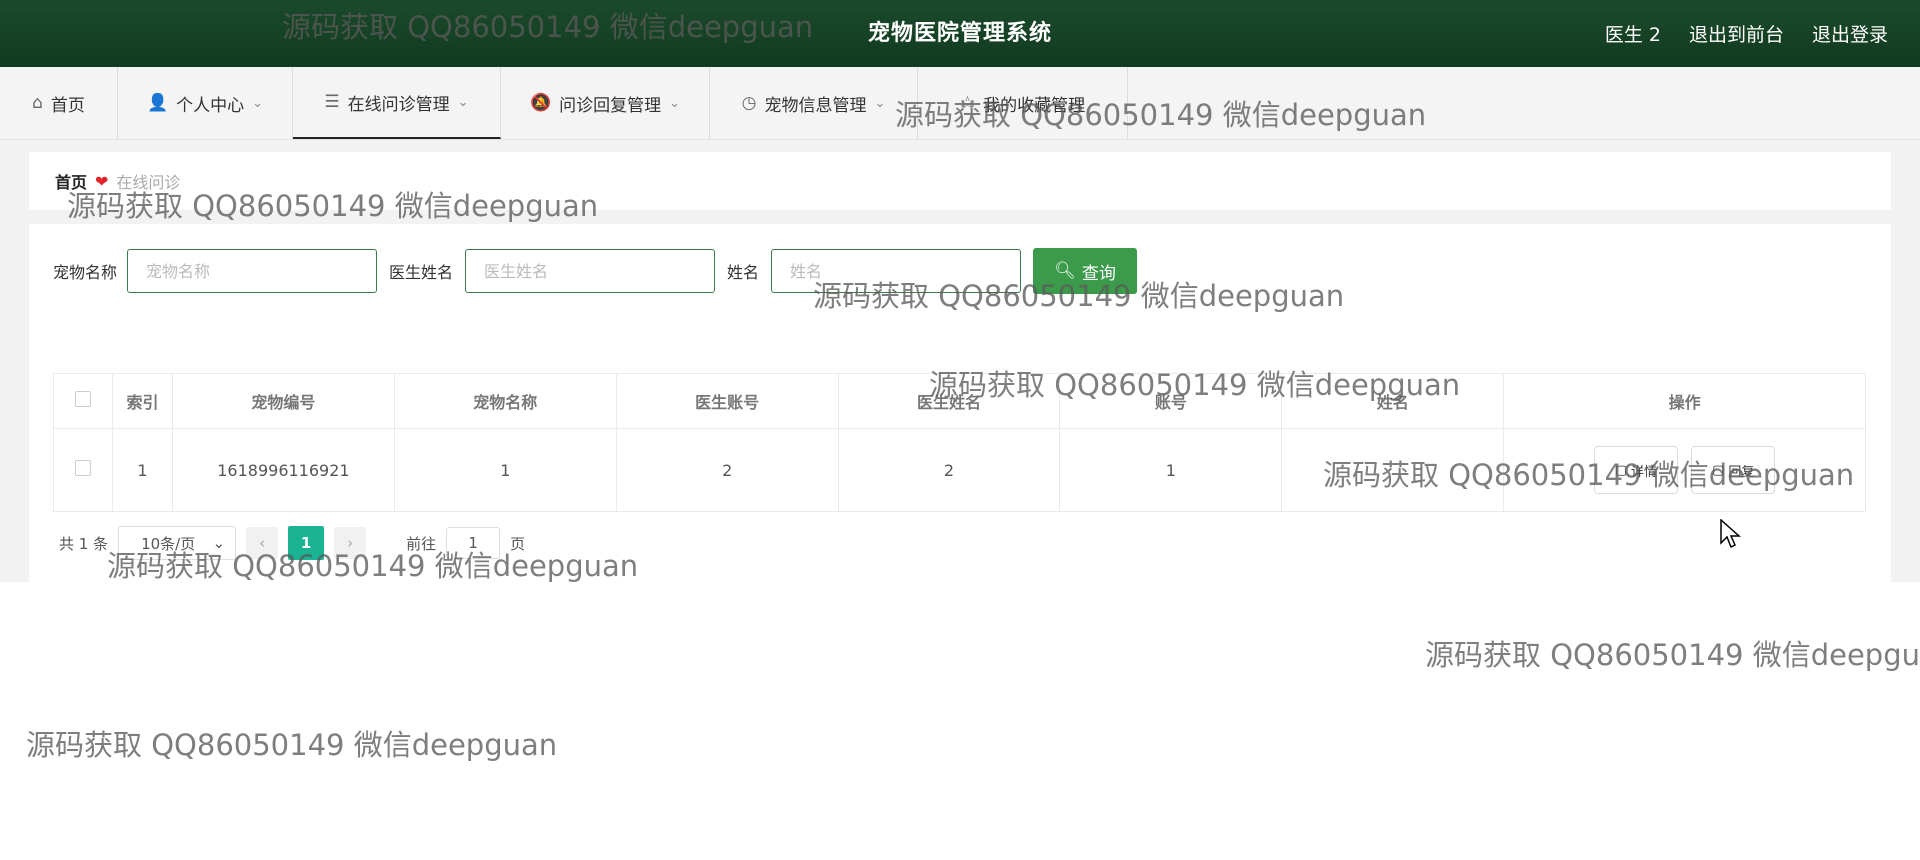 This screenshot has height=860, width=1920. What do you see at coordinates (1171, 470) in the screenshot?
I see `cell-account: 1` at bounding box center [1171, 470].